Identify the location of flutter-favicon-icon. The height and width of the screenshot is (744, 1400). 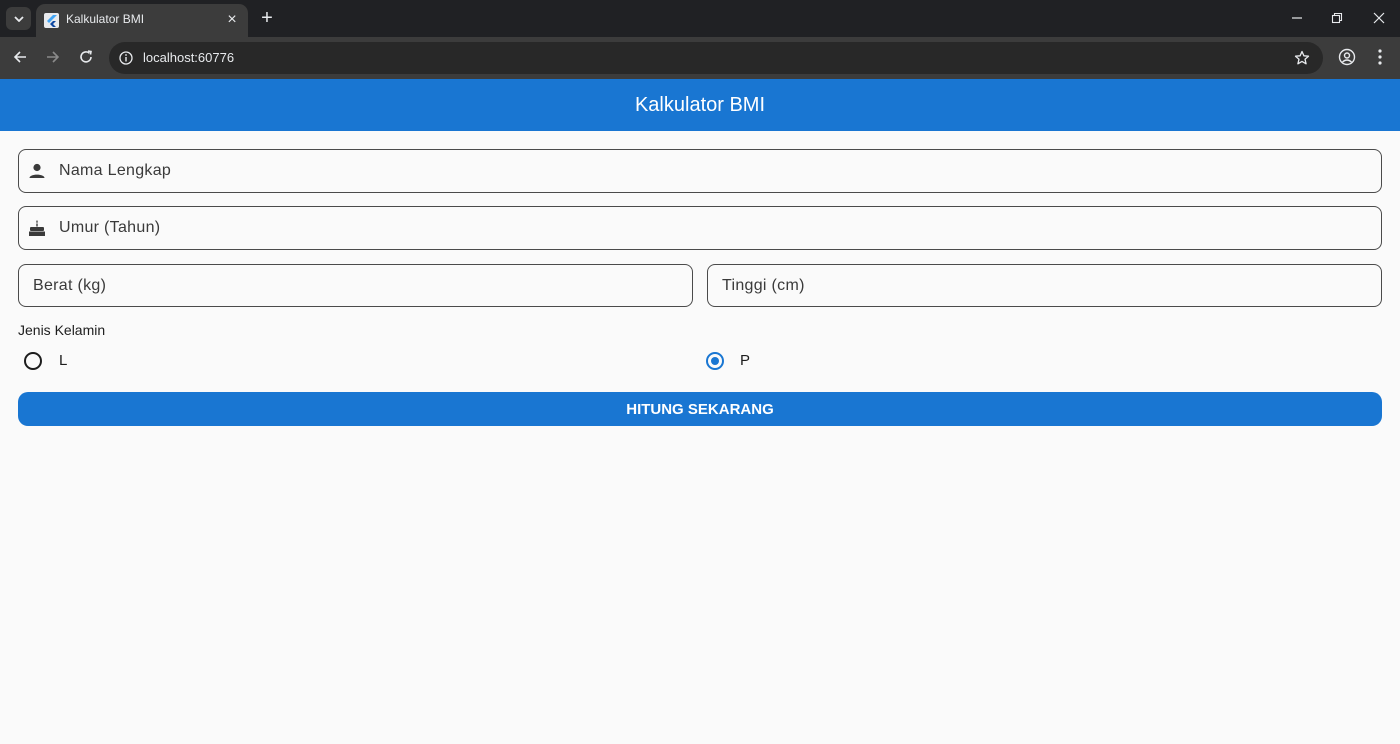
(51, 20).